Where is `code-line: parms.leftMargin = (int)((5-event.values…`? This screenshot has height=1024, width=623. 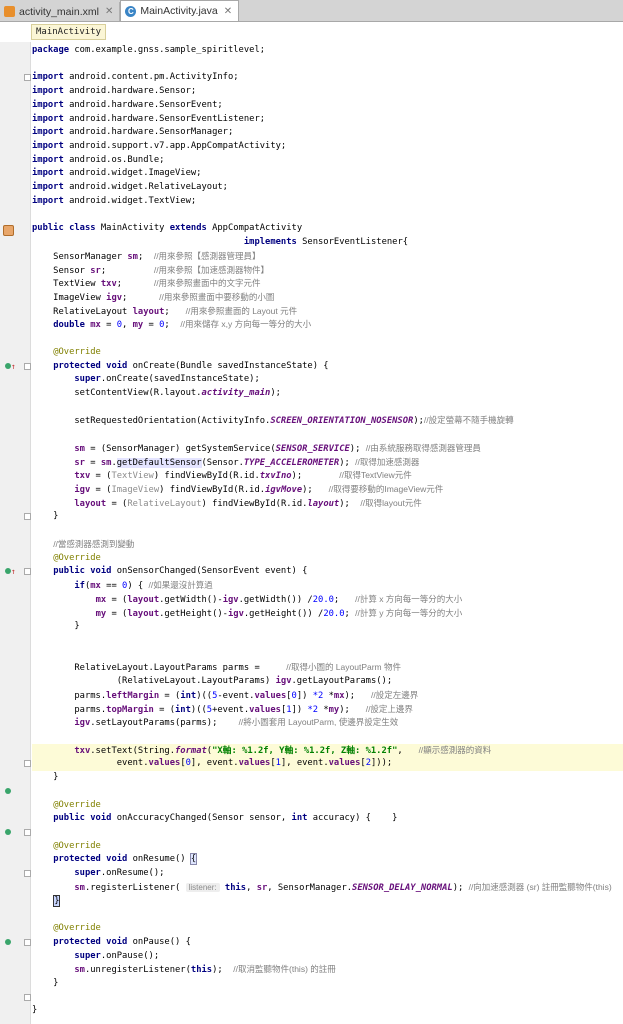 code-line: parms.leftMargin = (int)((5-event.values… is located at coordinates (327, 696).